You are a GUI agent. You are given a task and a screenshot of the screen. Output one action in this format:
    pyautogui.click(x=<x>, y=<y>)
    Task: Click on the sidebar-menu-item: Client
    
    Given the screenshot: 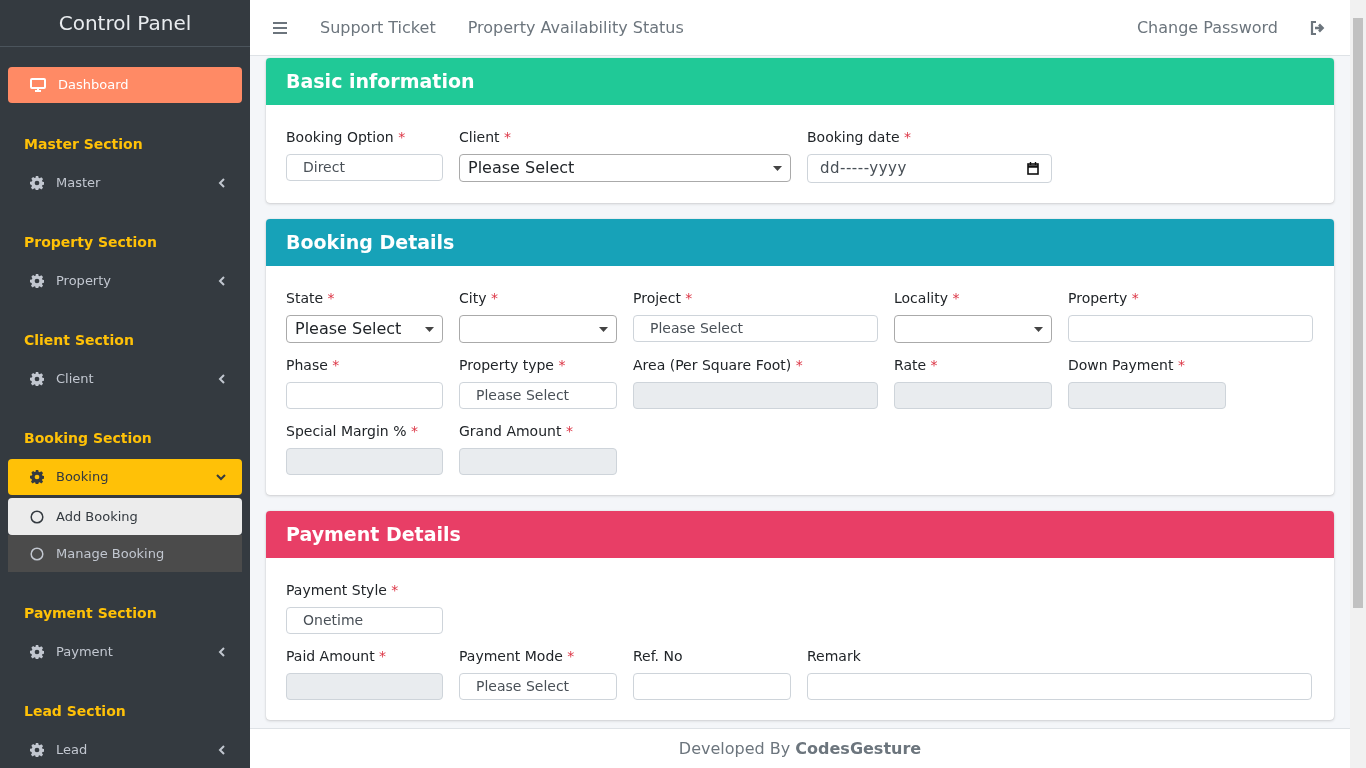 What is the action you would take?
    pyautogui.click(x=125, y=379)
    